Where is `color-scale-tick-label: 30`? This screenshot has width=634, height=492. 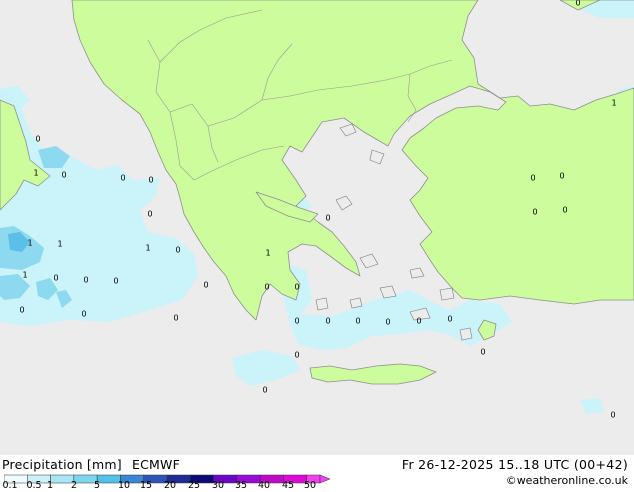 color-scale-tick-label: 30 is located at coordinates (218, 485).